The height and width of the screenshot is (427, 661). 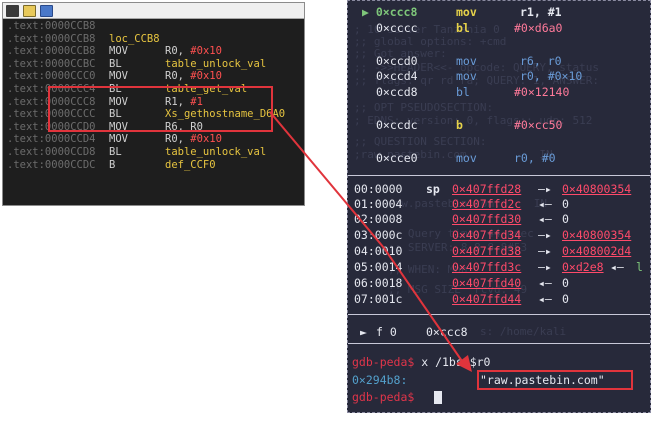 I want to click on stack-index: 04:0010, so click(x=378, y=251).